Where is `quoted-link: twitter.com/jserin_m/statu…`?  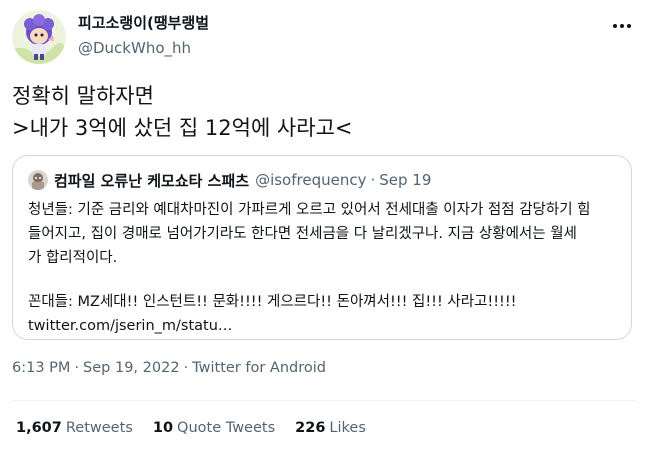 quoted-link: twitter.com/jserin_m/statu… is located at coordinates (323, 326).